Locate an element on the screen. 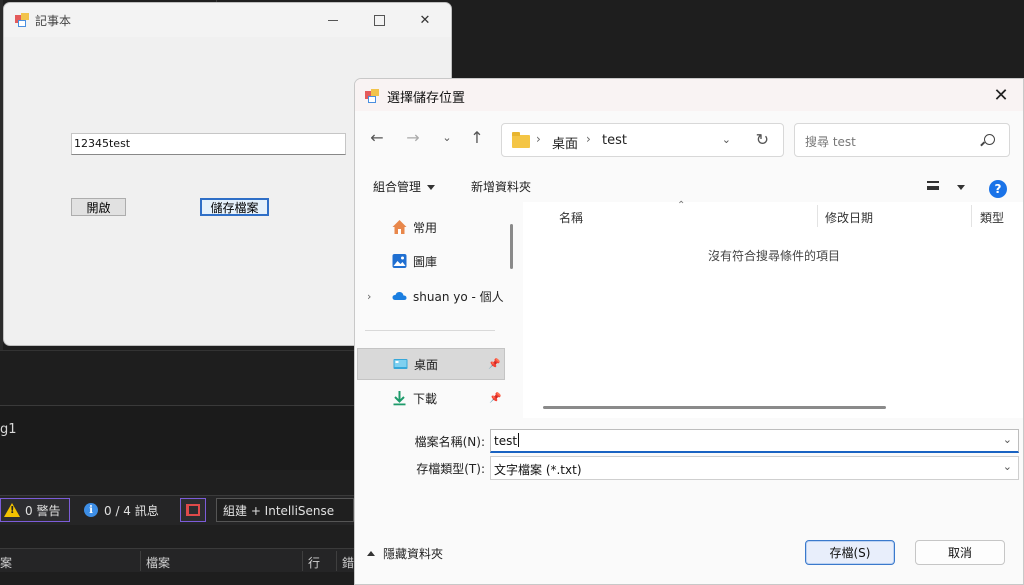 Image resolution: width=1024 pixels, height=585 pixels. hide-folders-label: 隱藏資料夾 is located at coordinates (413, 554).